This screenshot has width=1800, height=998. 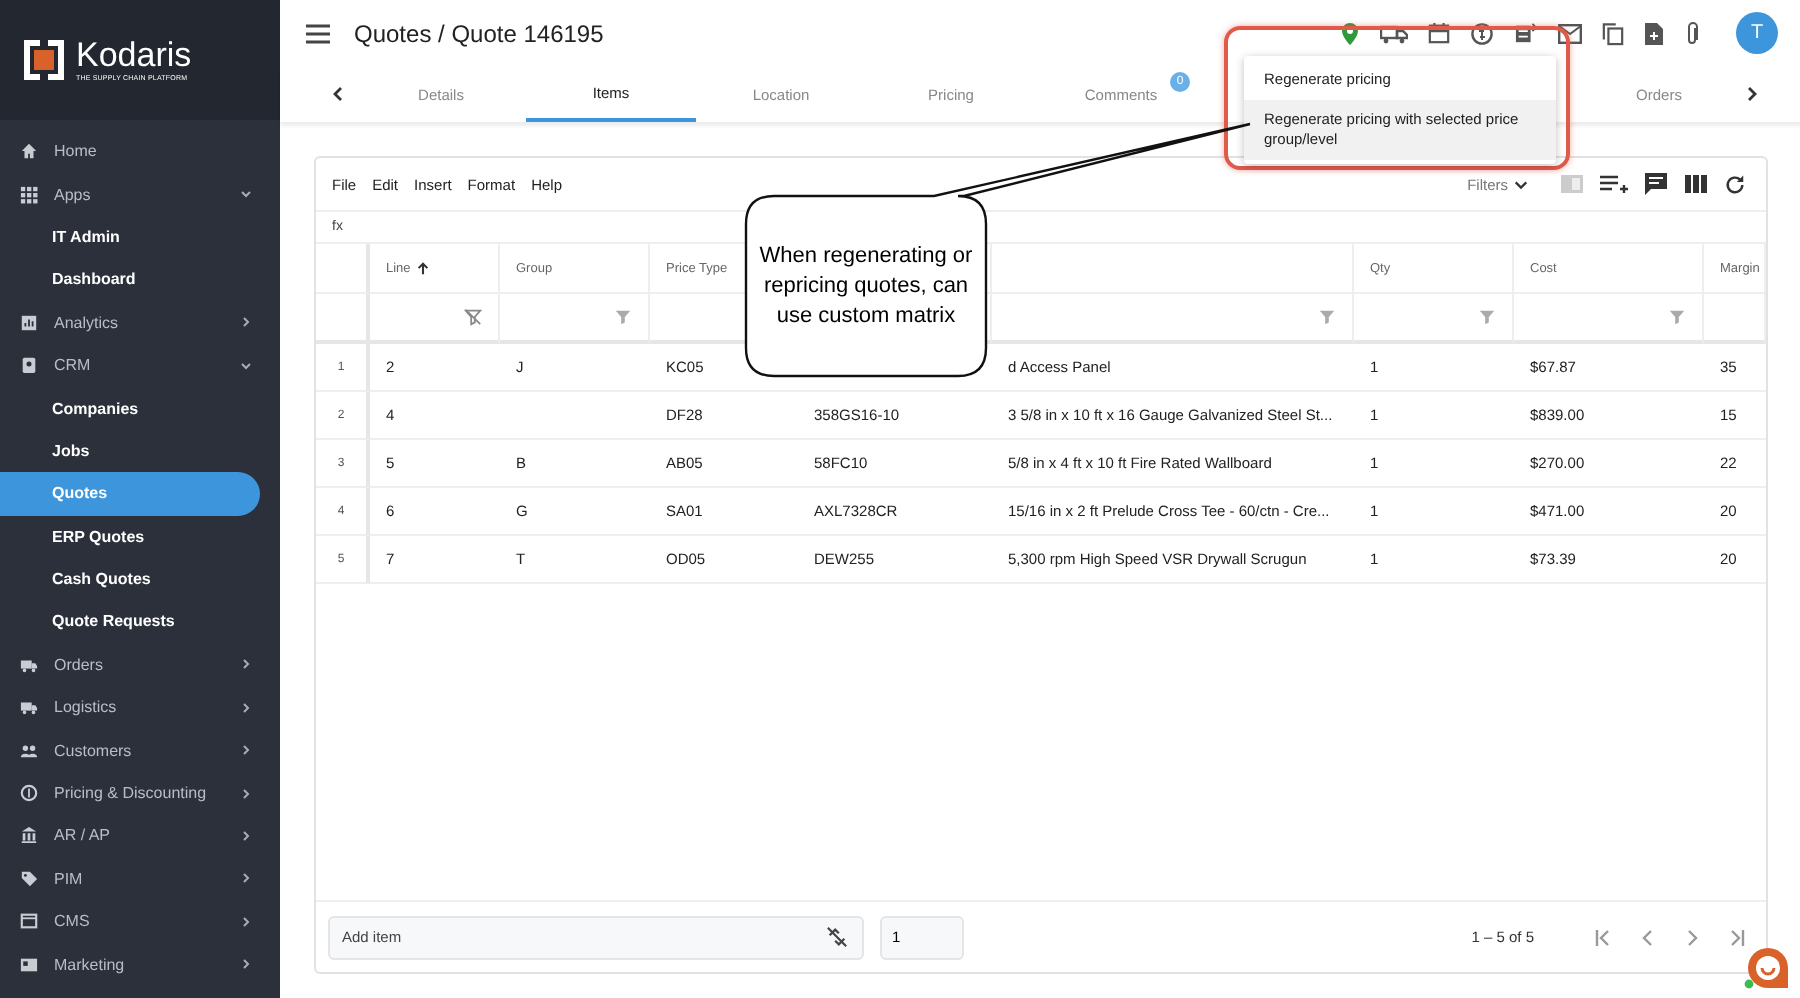 I want to click on comment-icon, so click(x=1656, y=184).